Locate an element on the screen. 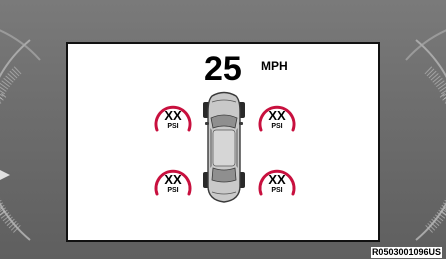 The height and width of the screenshot is (259, 446). tire-rear-left: XX PSI is located at coordinates (173, 182).